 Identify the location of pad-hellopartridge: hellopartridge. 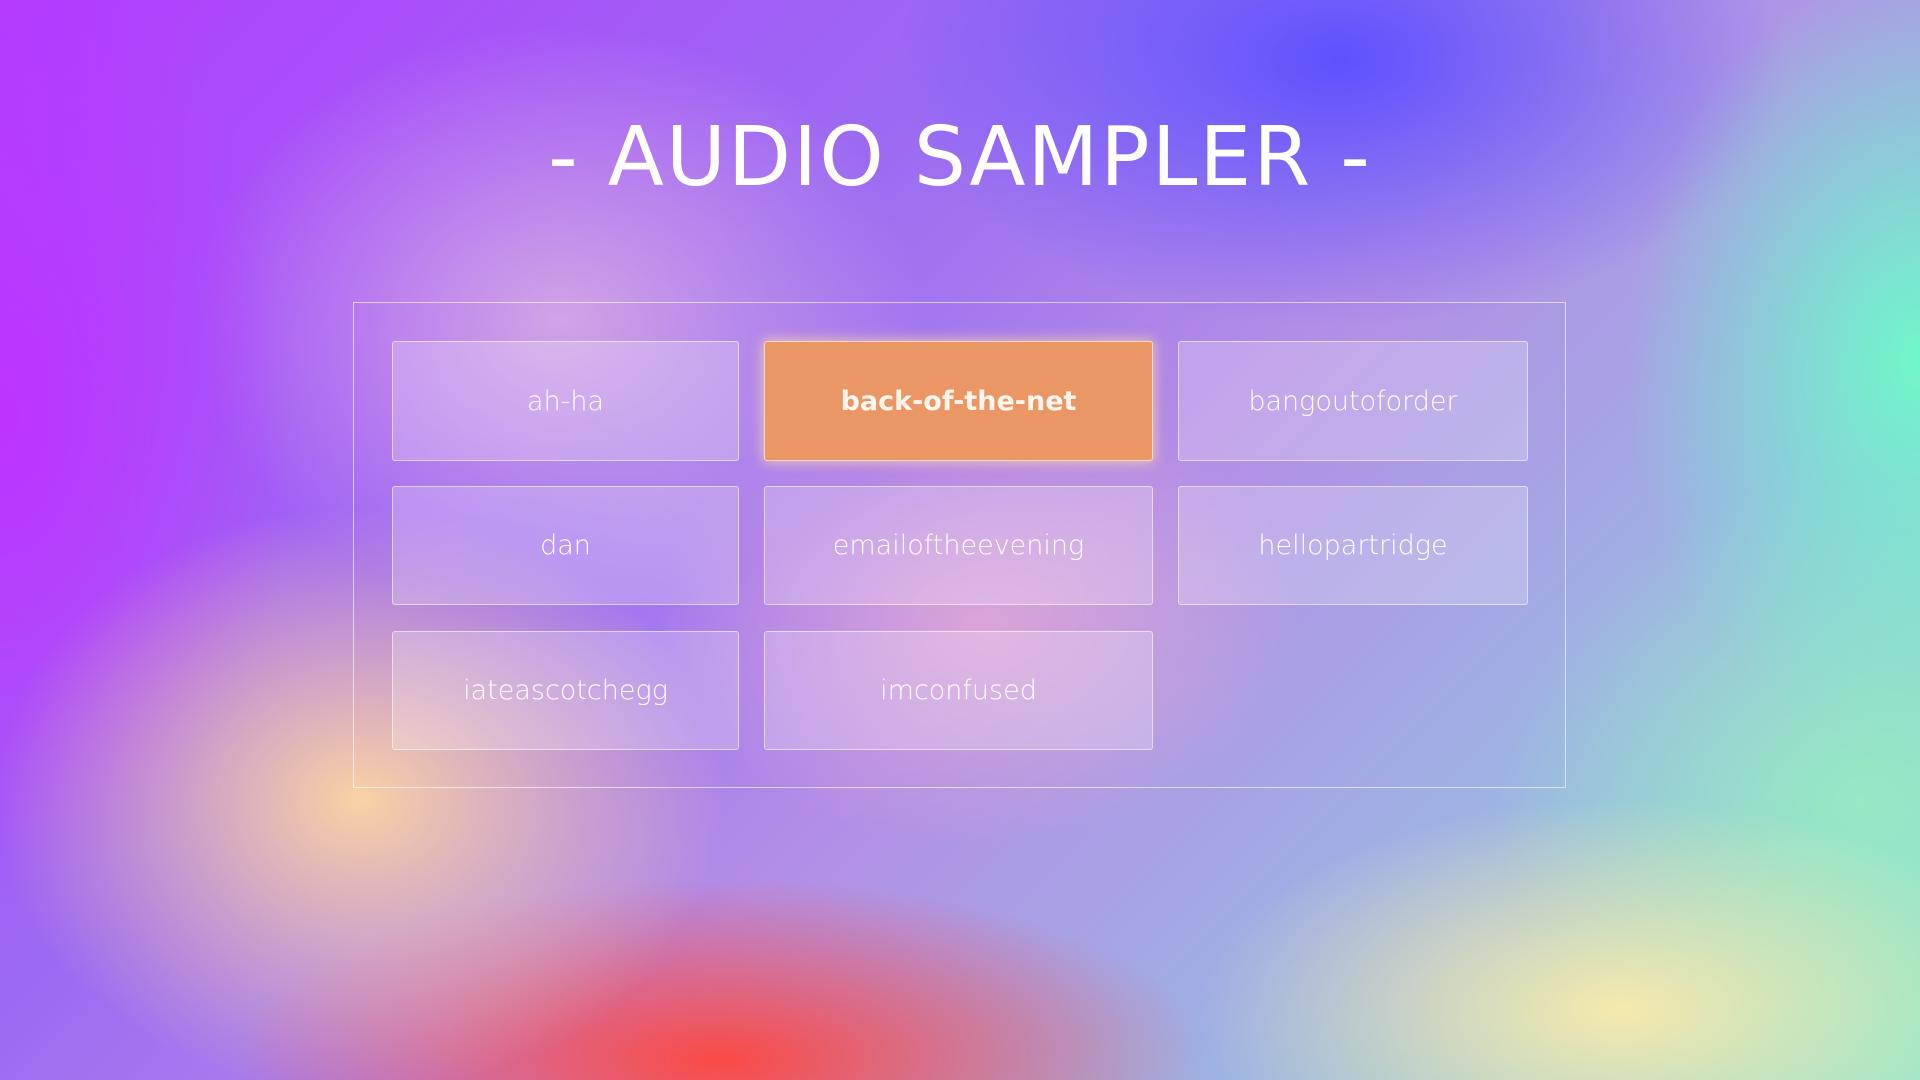
(1353, 545).